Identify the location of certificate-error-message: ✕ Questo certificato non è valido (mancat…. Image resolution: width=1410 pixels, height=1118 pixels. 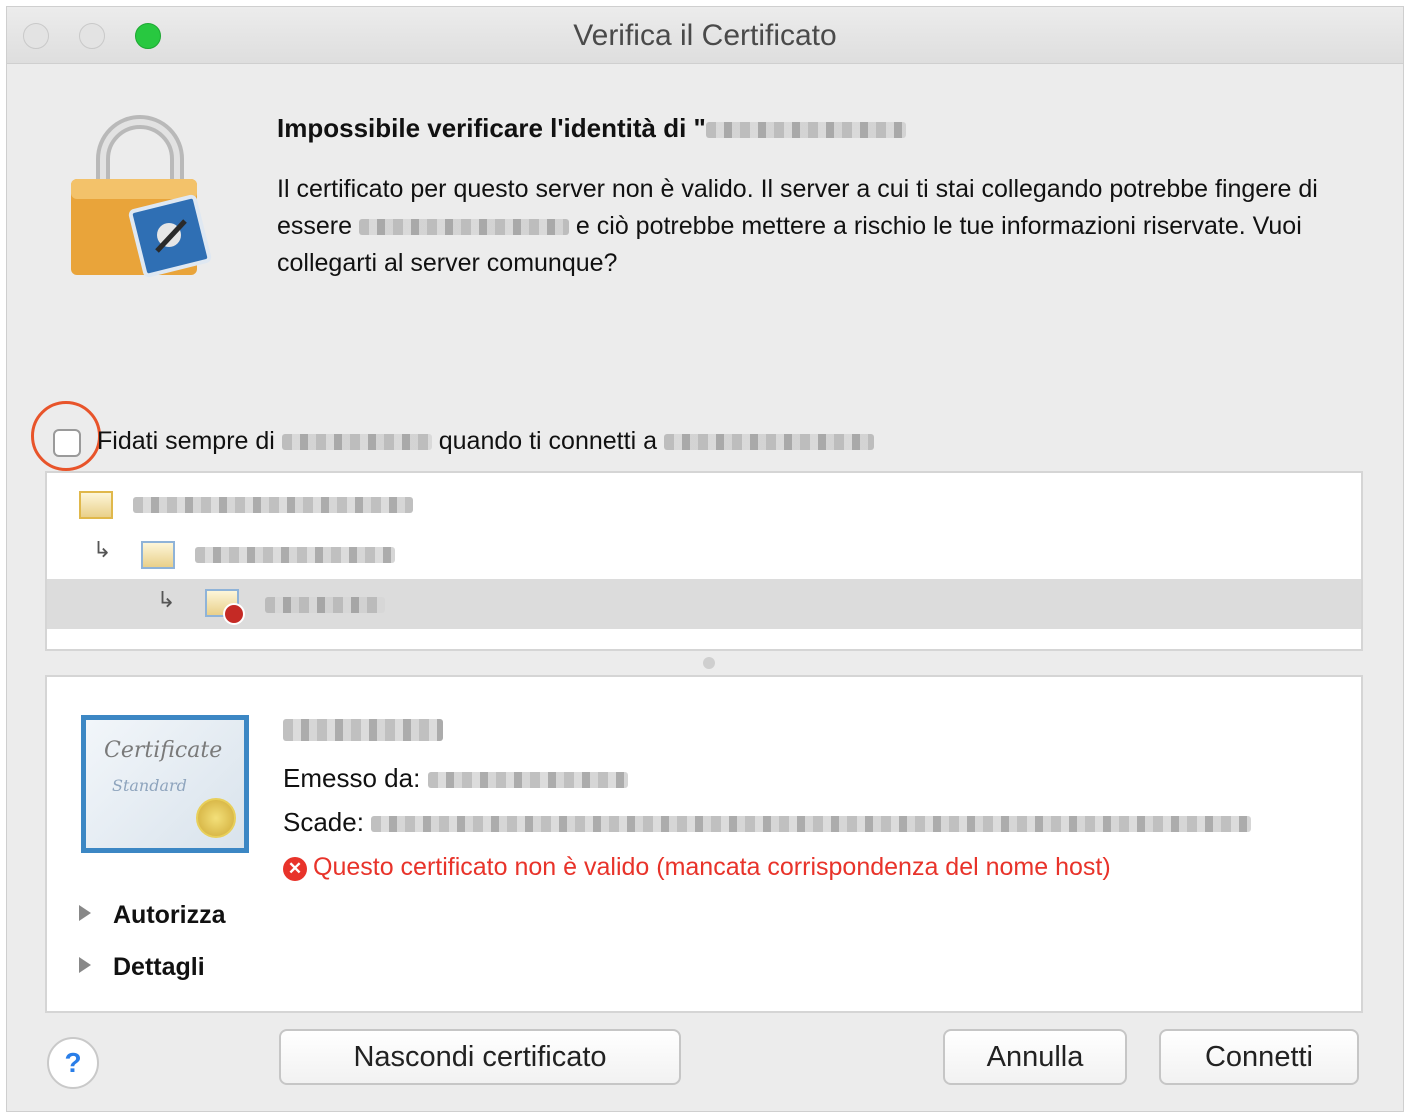
(697, 867).